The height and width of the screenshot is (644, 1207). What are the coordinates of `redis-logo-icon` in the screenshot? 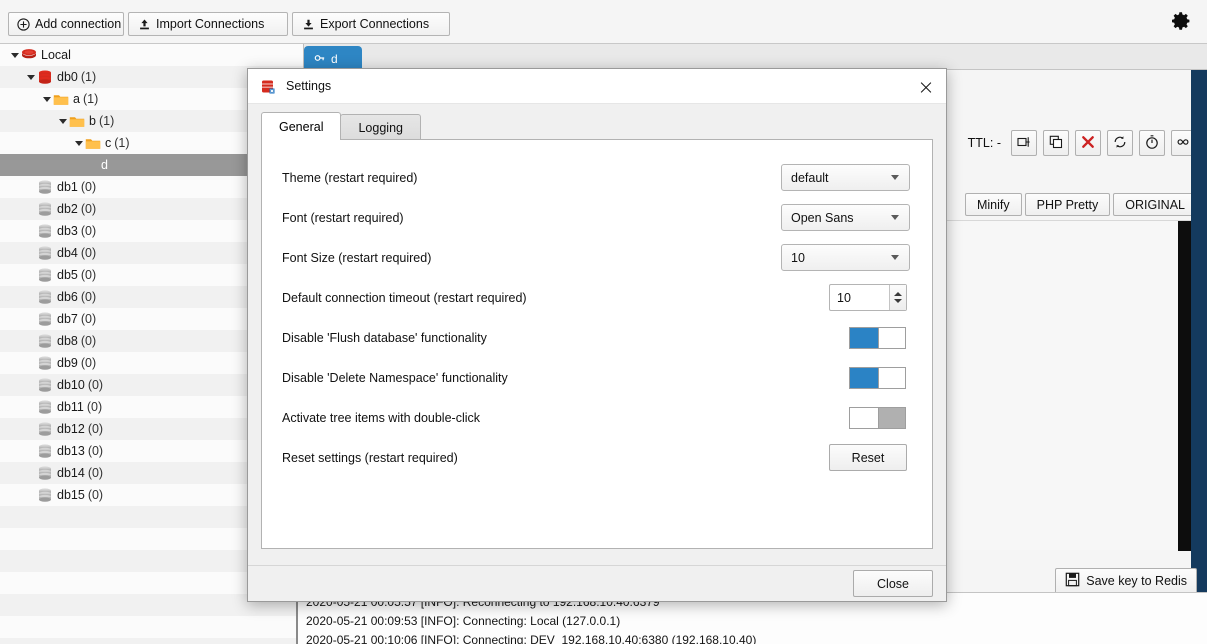 It's located at (29, 55).